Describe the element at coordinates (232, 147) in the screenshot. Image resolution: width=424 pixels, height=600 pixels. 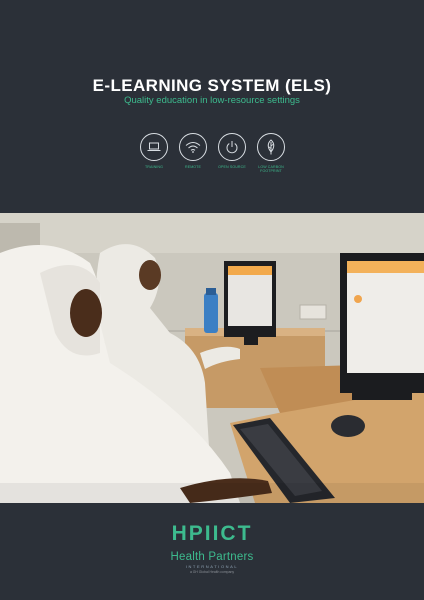
I see `power-icon` at that location.